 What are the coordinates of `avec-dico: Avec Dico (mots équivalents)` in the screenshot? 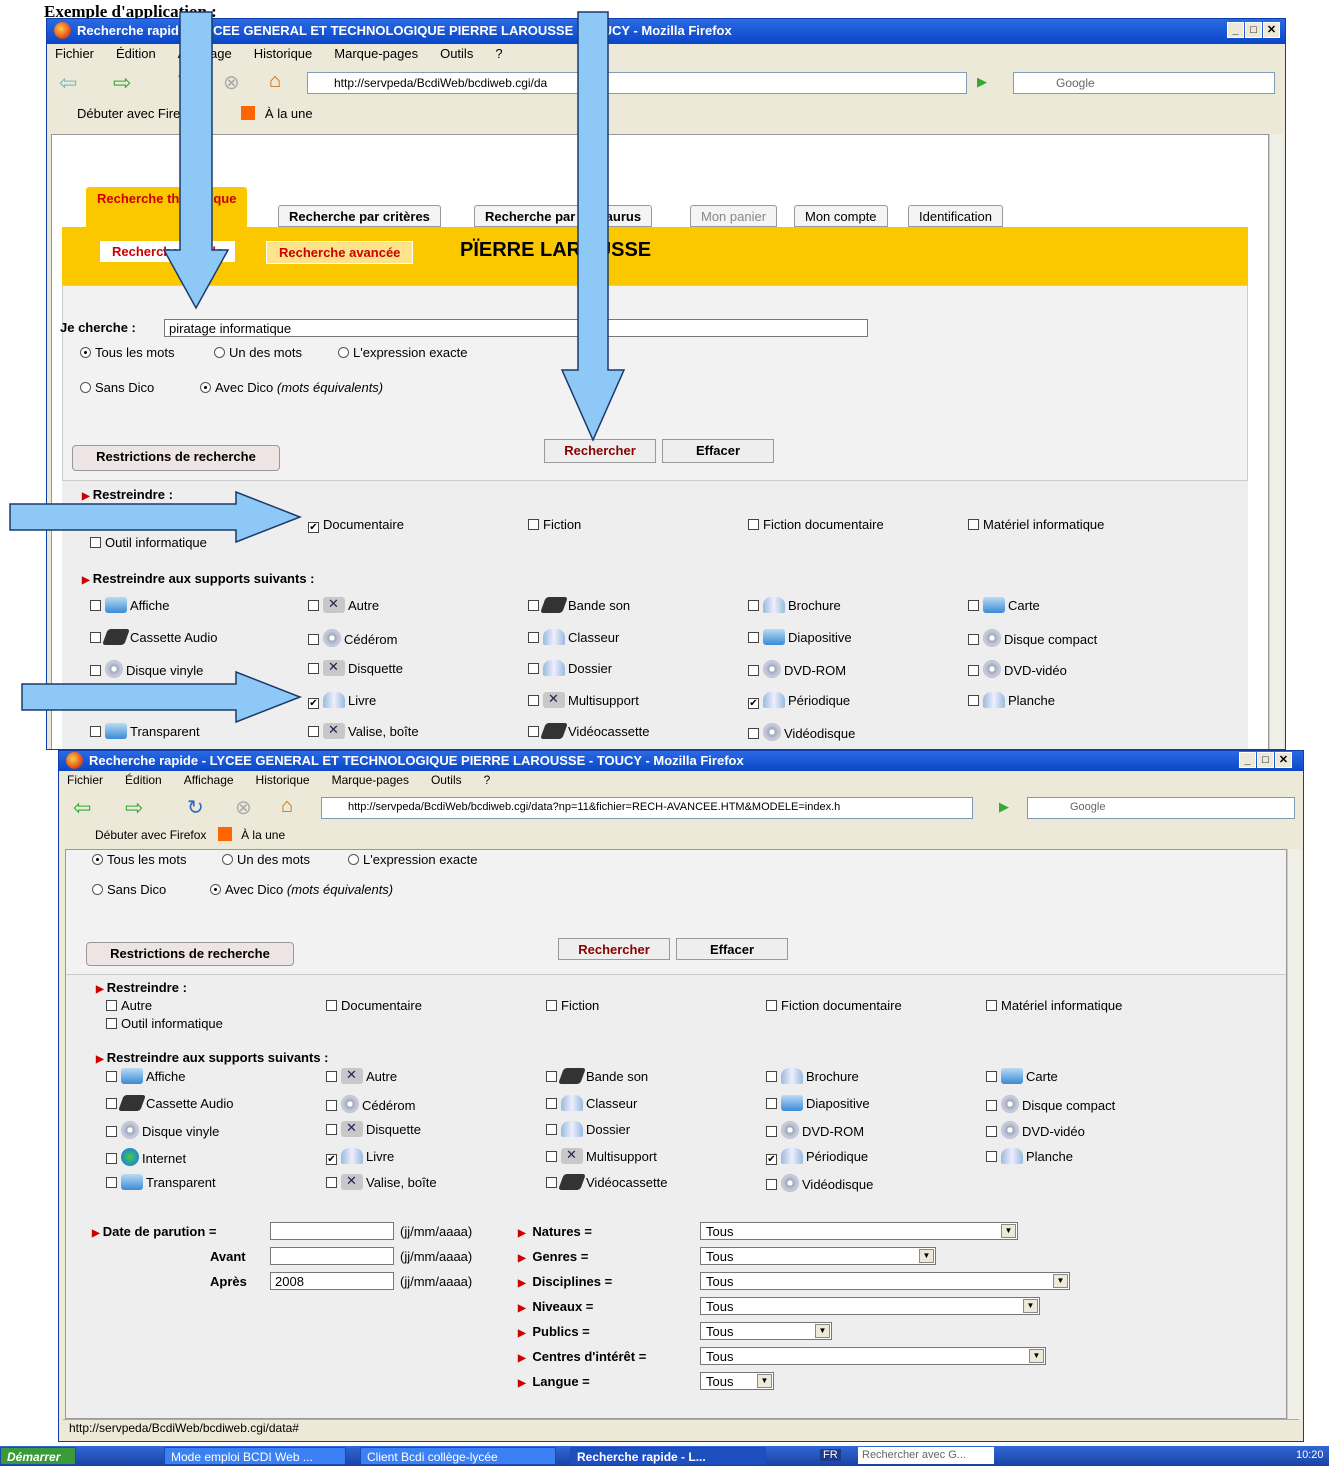 It's located at (301, 889).